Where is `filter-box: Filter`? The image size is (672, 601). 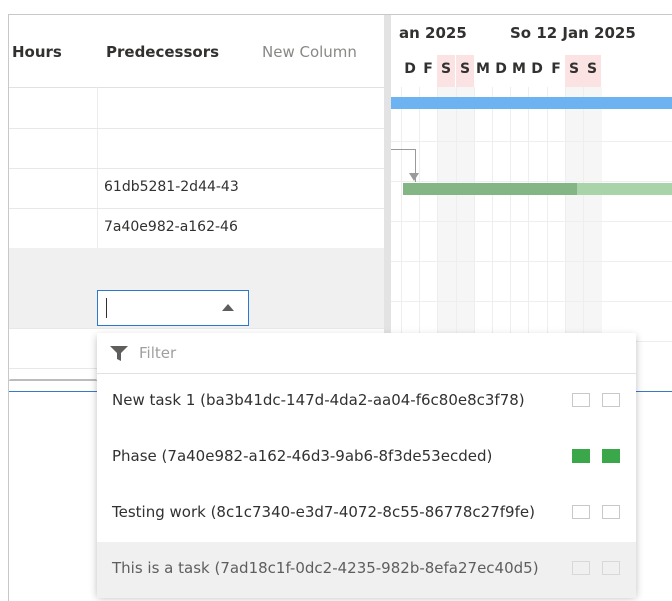 filter-box: Filter is located at coordinates (366, 353).